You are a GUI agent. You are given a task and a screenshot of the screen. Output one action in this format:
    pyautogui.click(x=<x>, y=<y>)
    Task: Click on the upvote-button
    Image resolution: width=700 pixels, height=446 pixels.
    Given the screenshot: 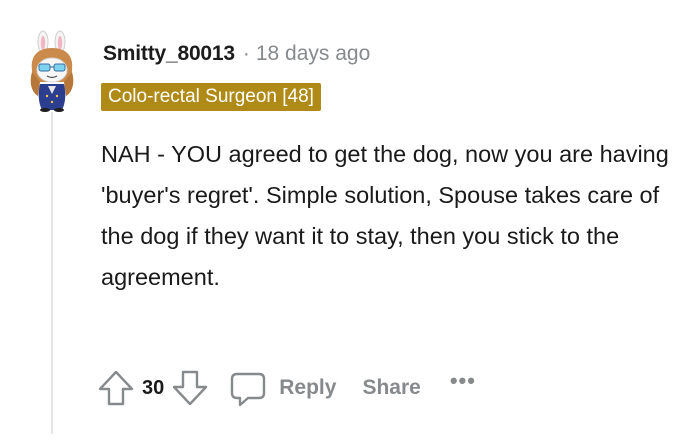 What is the action you would take?
    pyautogui.click(x=116, y=388)
    